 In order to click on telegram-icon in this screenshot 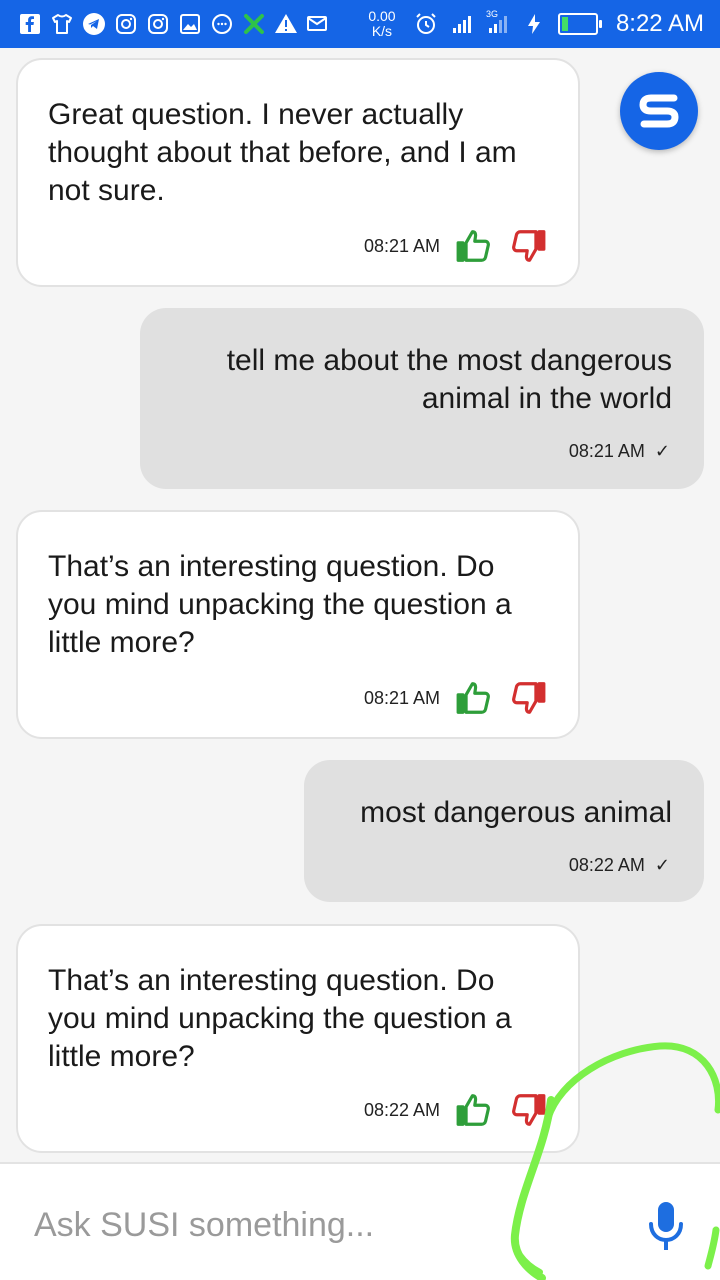, I will do `click(94, 24)`.